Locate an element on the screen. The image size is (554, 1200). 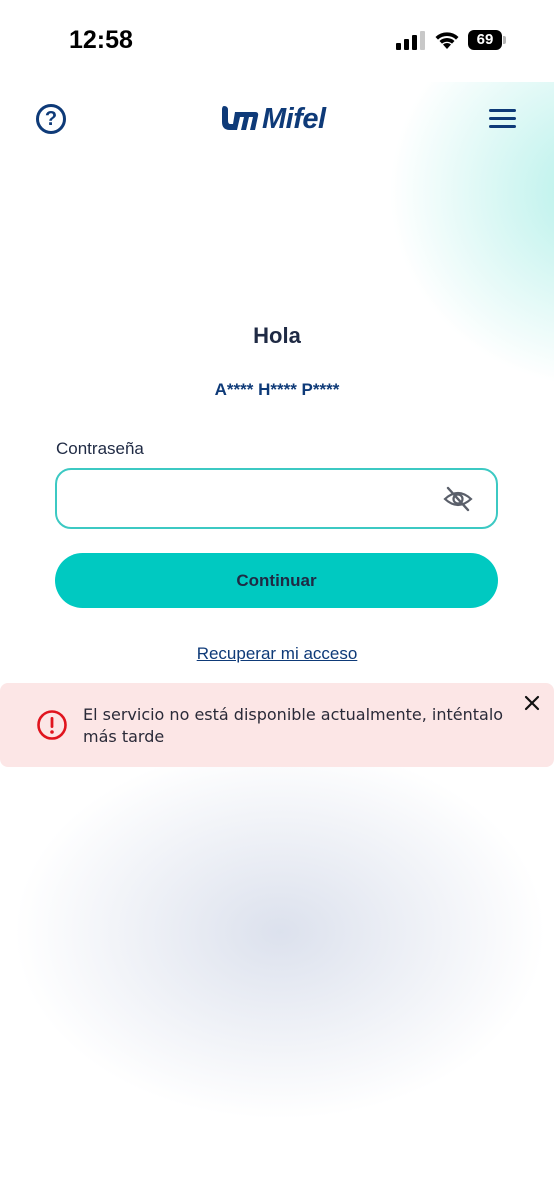
mifel-logo-mark-icon is located at coordinates (240, 118).